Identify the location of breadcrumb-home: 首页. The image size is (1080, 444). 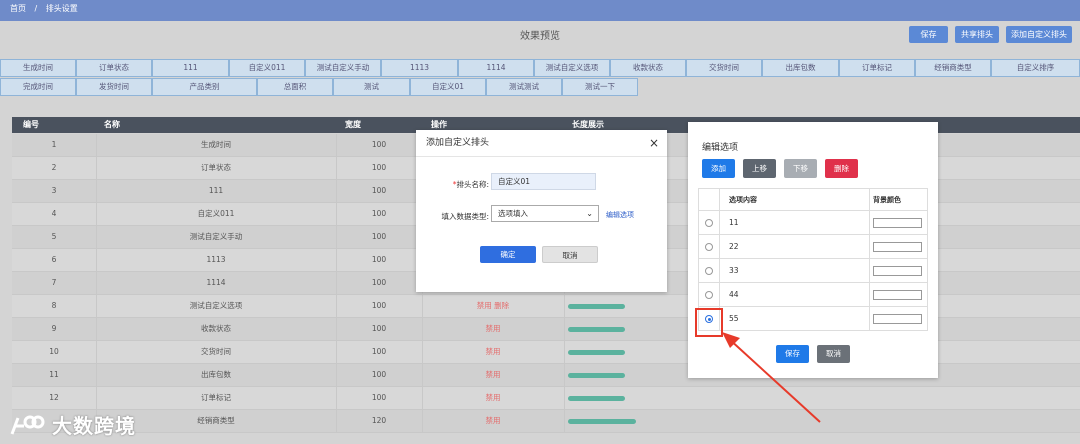
(18, 8).